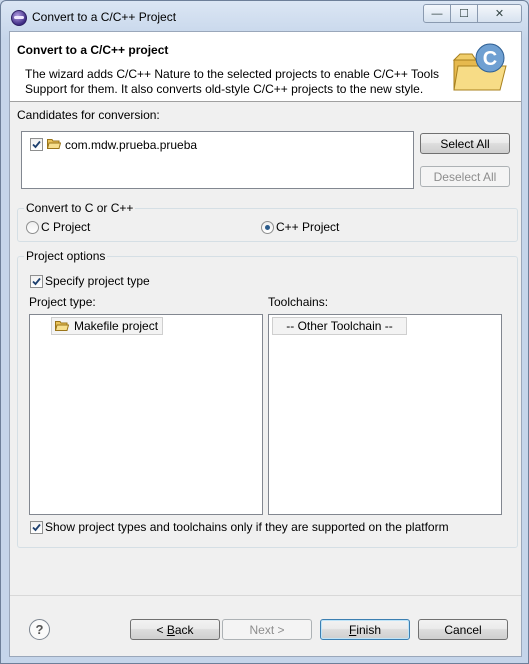 The height and width of the screenshot is (664, 529). I want to click on deselect-all-button: Deselect All, so click(465, 176).